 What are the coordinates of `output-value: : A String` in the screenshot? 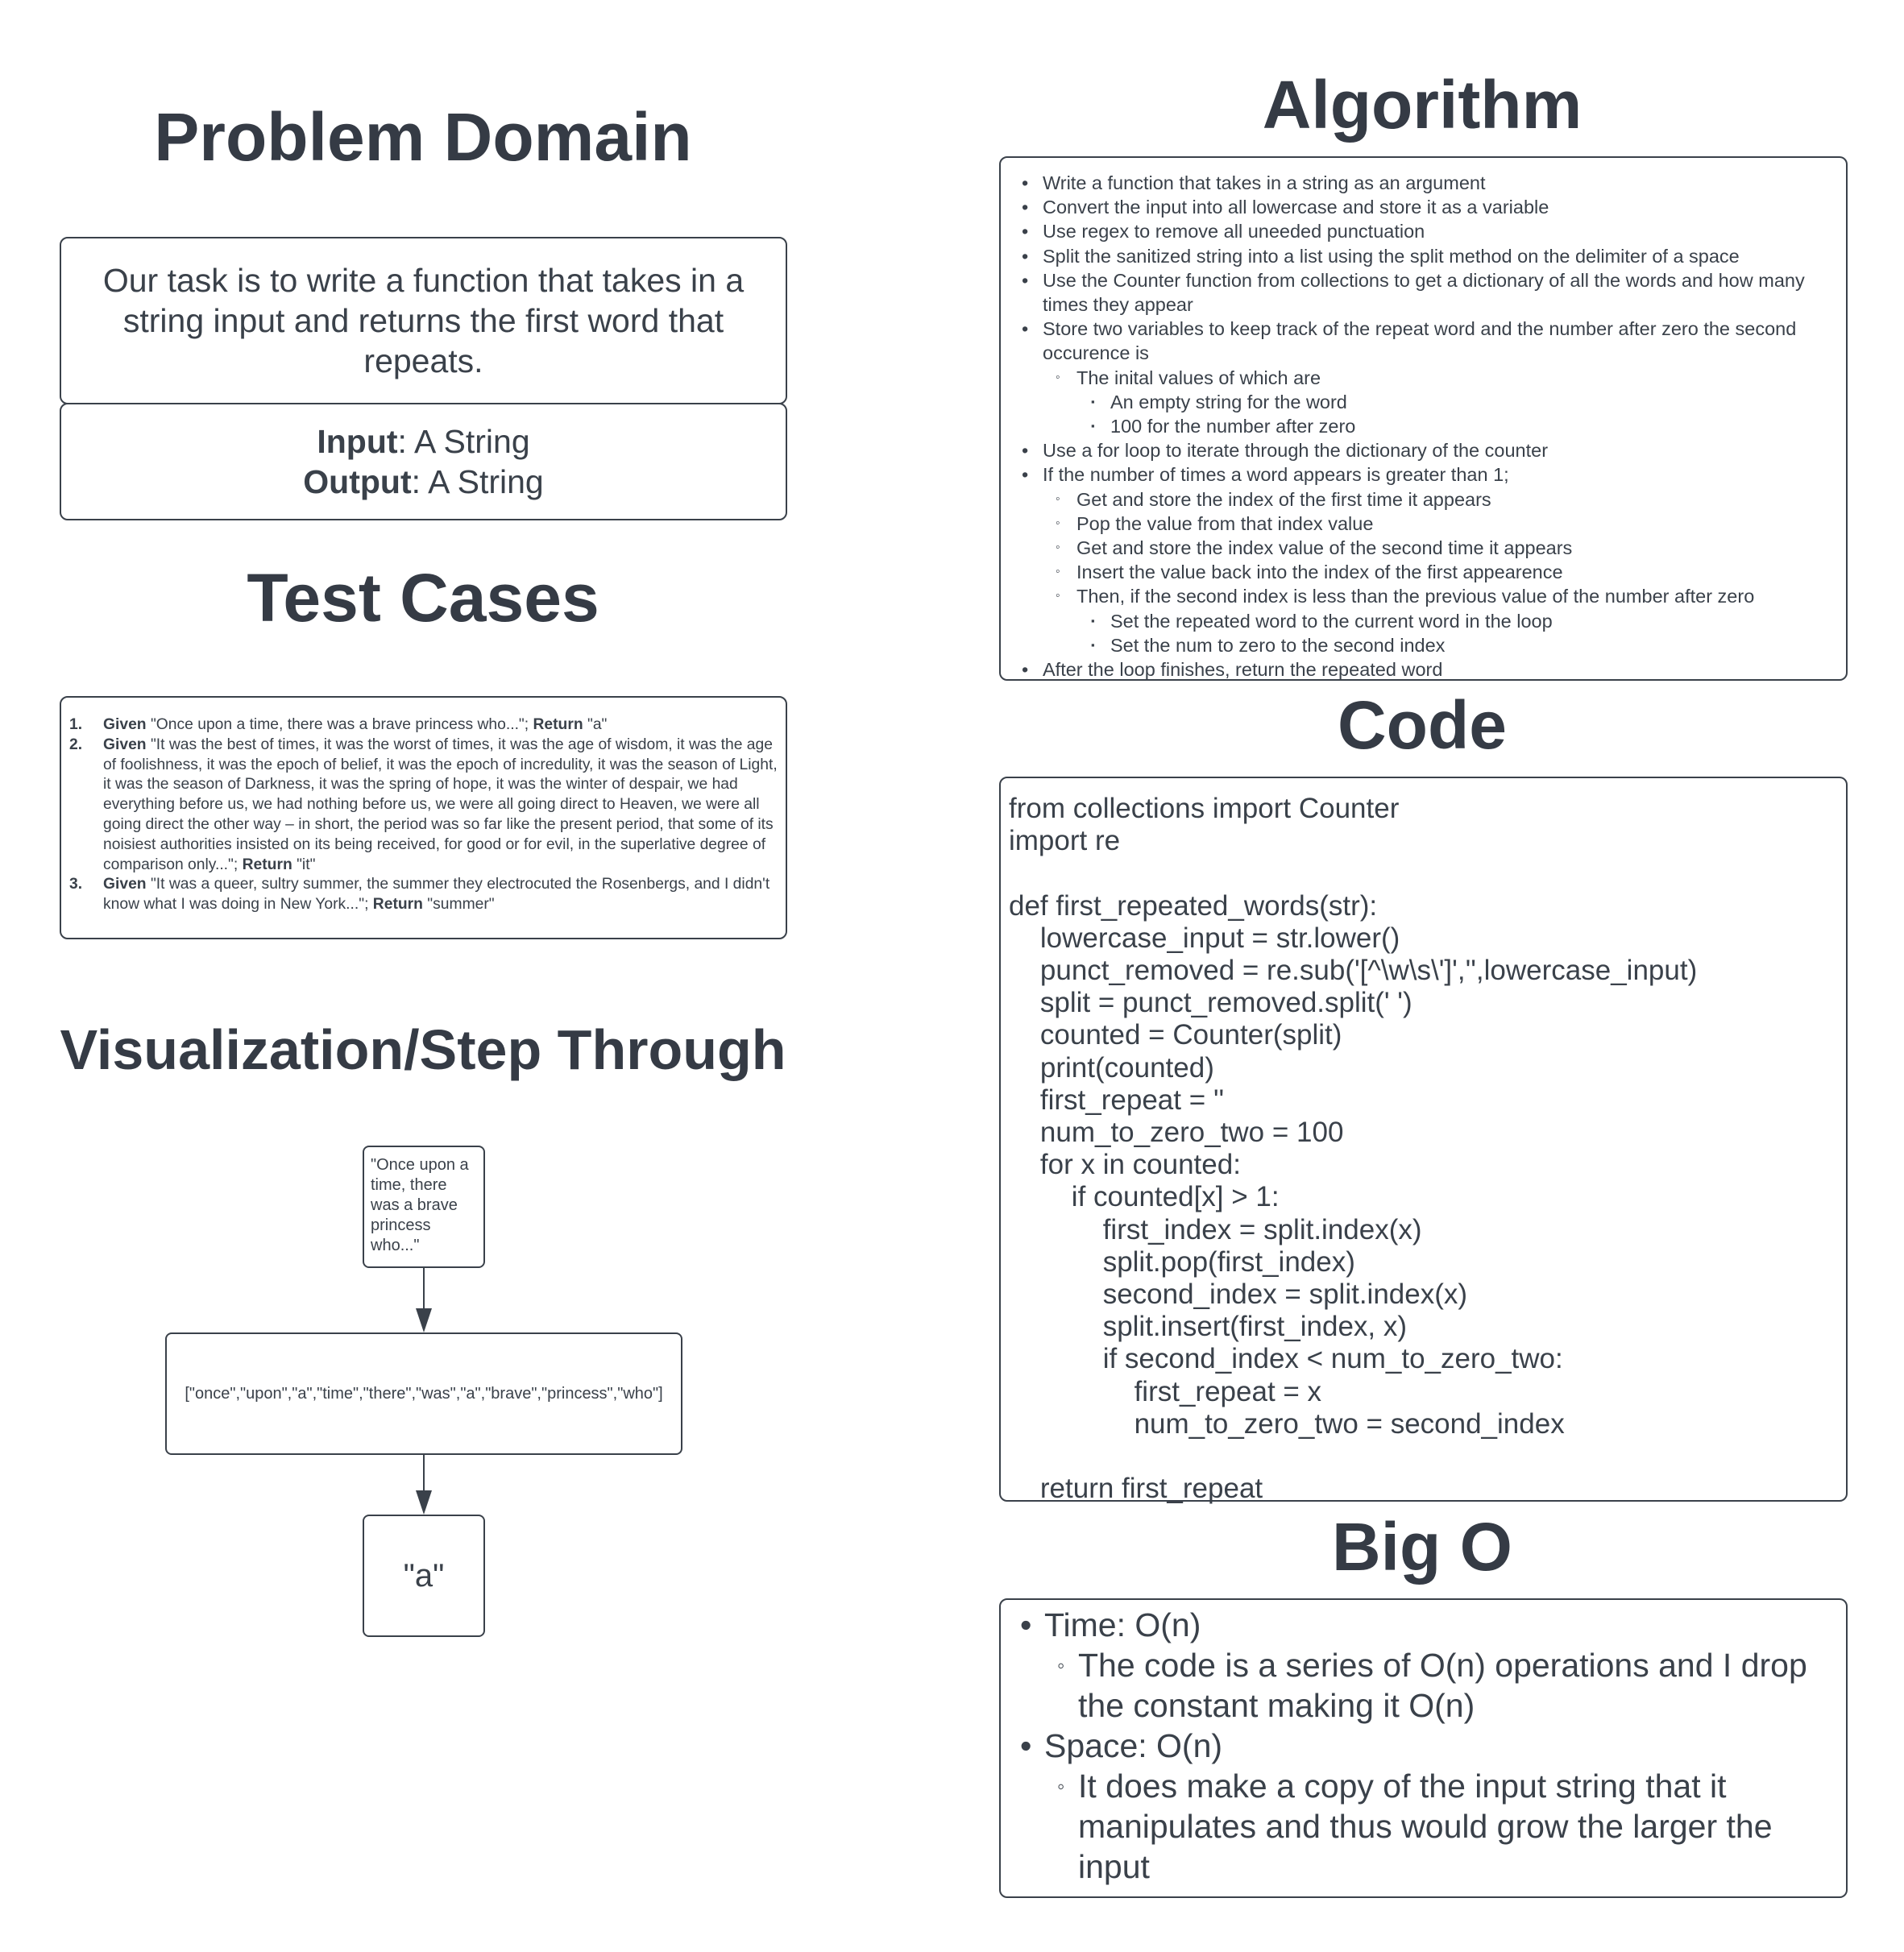 It's located at (477, 481).